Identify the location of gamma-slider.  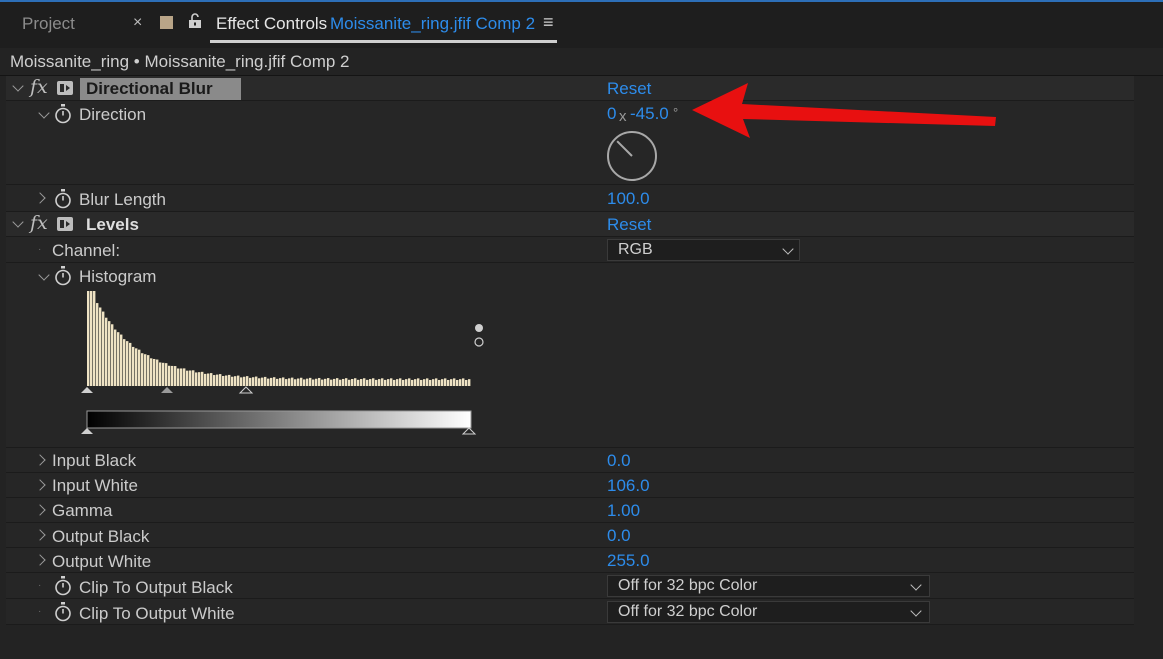
(167, 390).